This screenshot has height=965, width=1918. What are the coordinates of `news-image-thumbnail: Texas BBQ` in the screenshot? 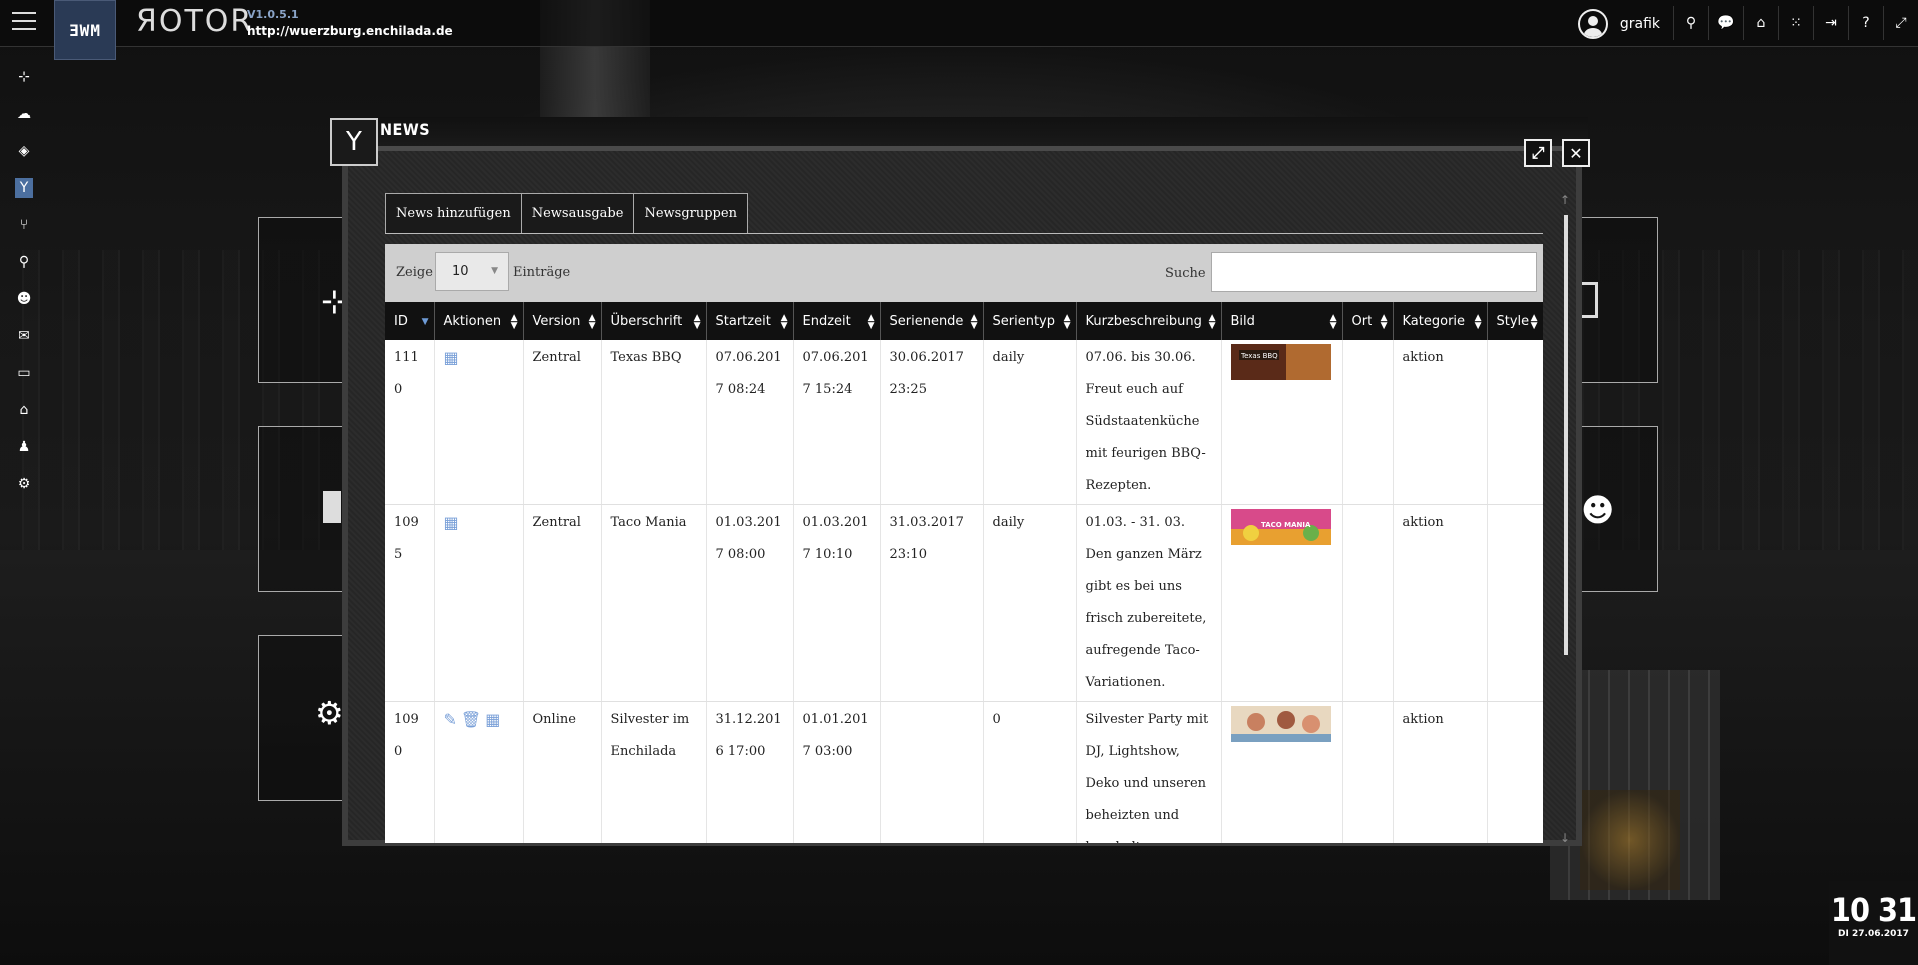 It's located at (1280, 362).